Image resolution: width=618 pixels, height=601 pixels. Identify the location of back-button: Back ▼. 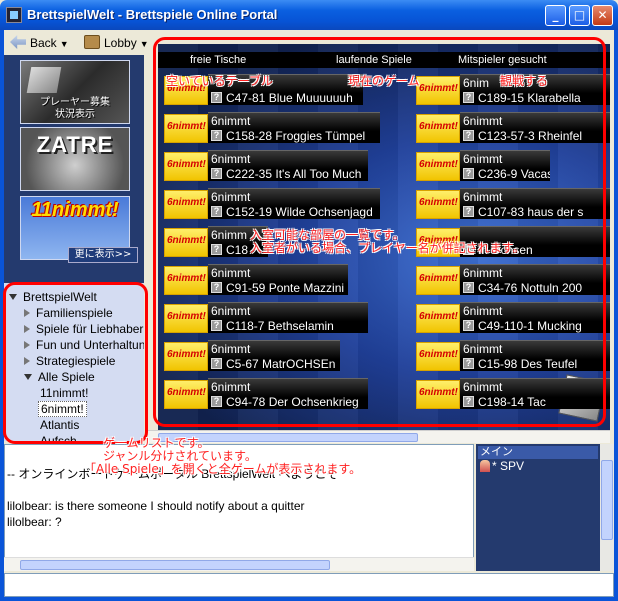
(39, 43).